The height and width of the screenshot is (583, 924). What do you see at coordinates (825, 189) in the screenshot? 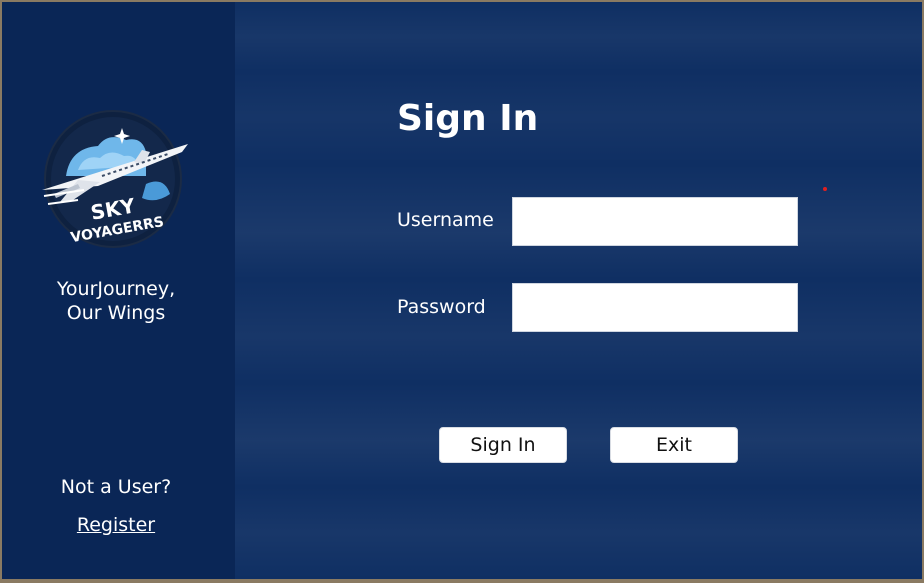
I see `red-dot-marker` at bounding box center [825, 189].